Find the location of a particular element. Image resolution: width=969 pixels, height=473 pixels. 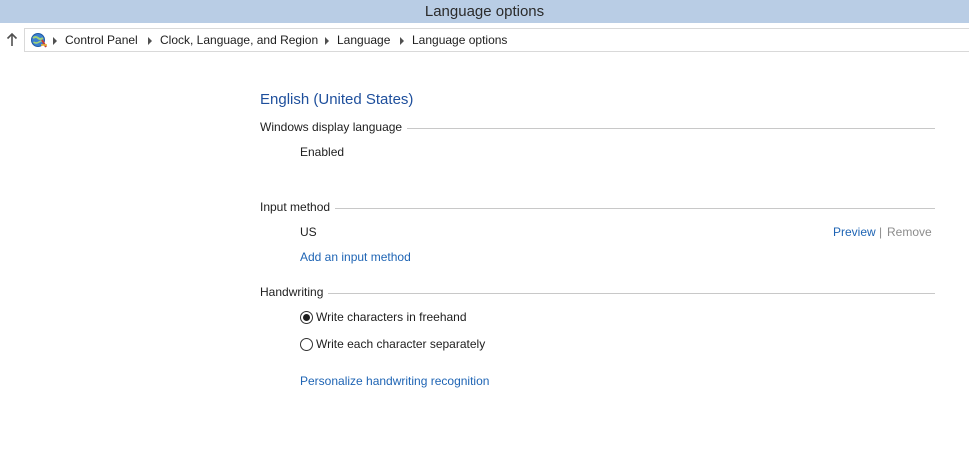

language-name-heading: English (United States) is located at coordinates (337, 99).